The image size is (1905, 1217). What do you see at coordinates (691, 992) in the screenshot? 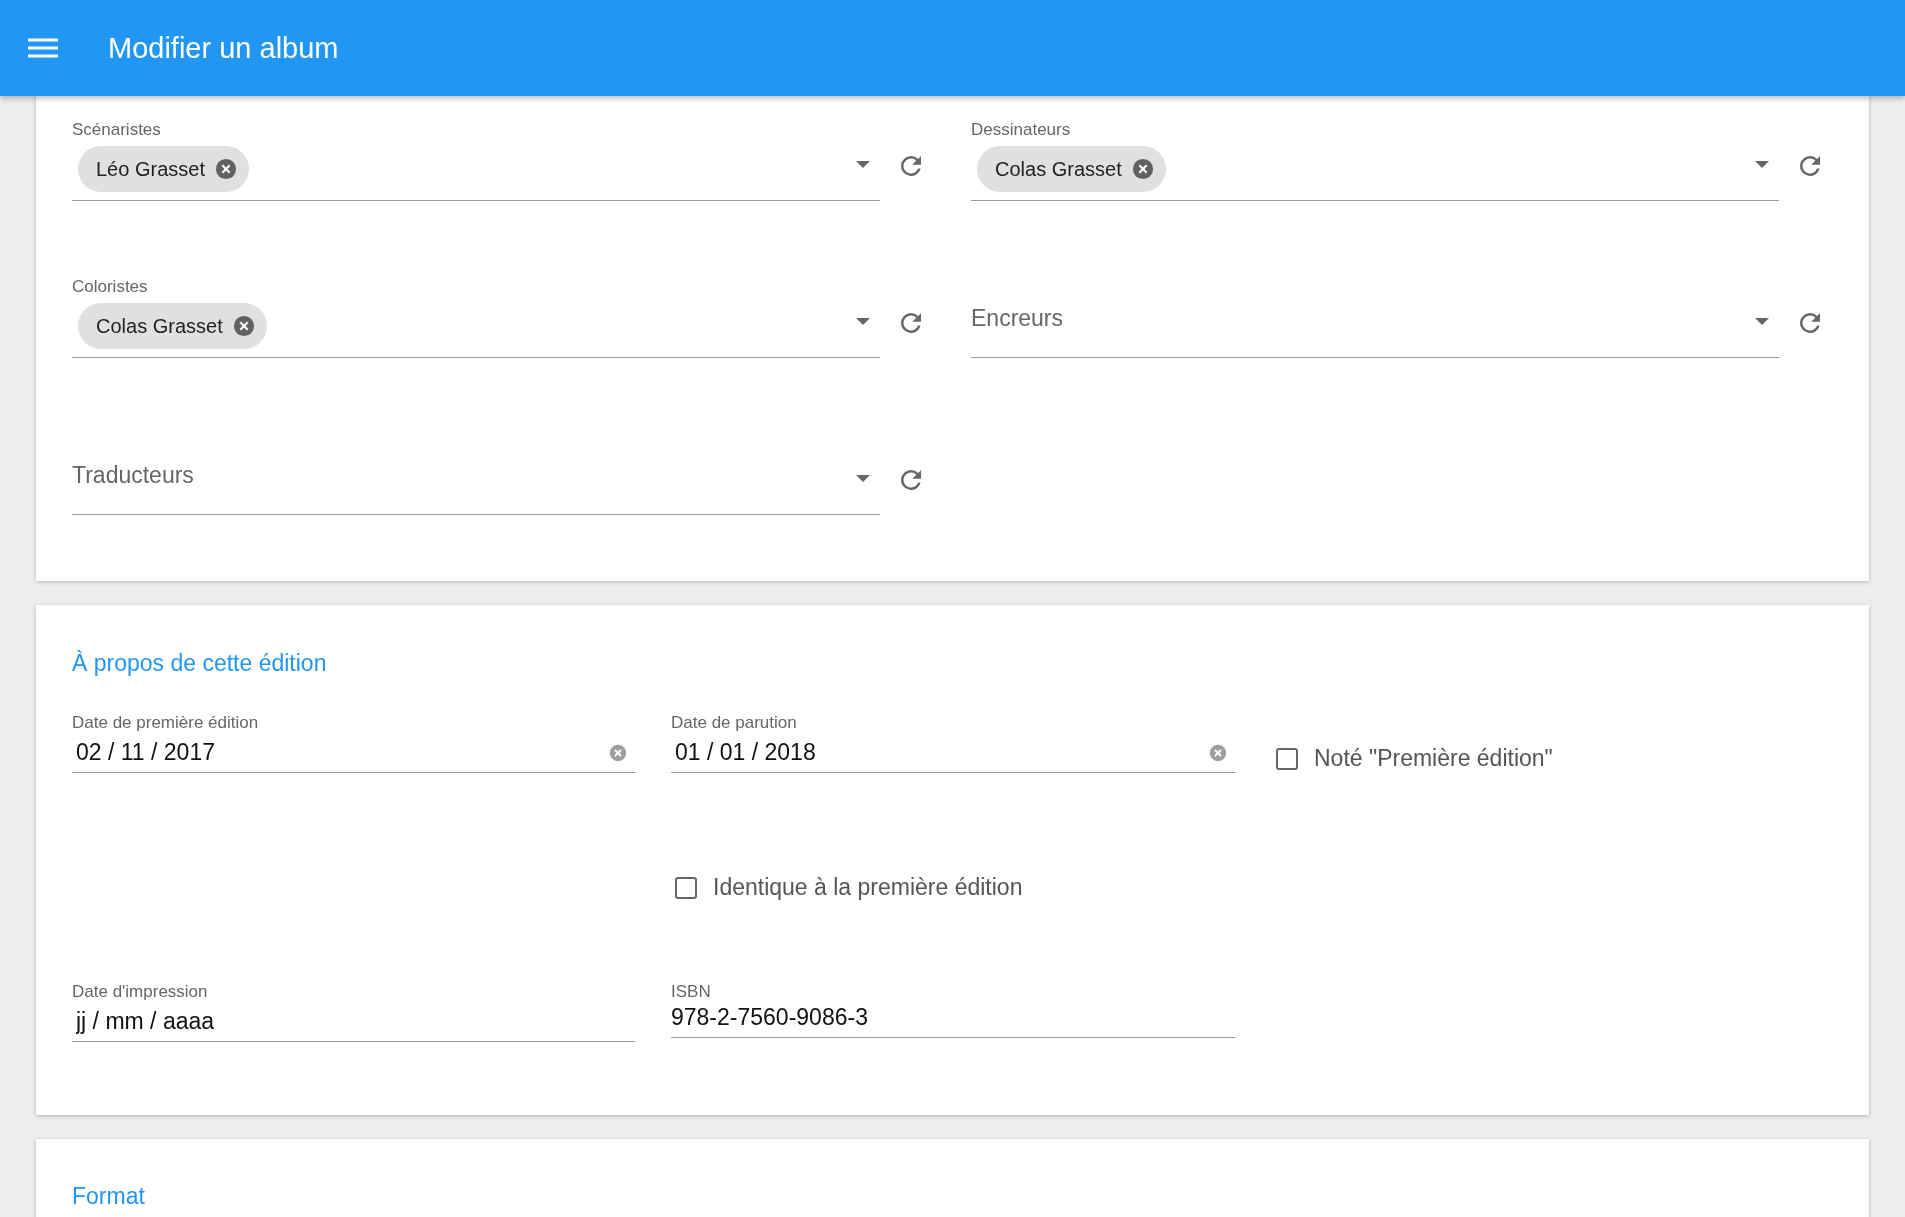
I see `field-label: ISBN` at bounding box center [691, 992].